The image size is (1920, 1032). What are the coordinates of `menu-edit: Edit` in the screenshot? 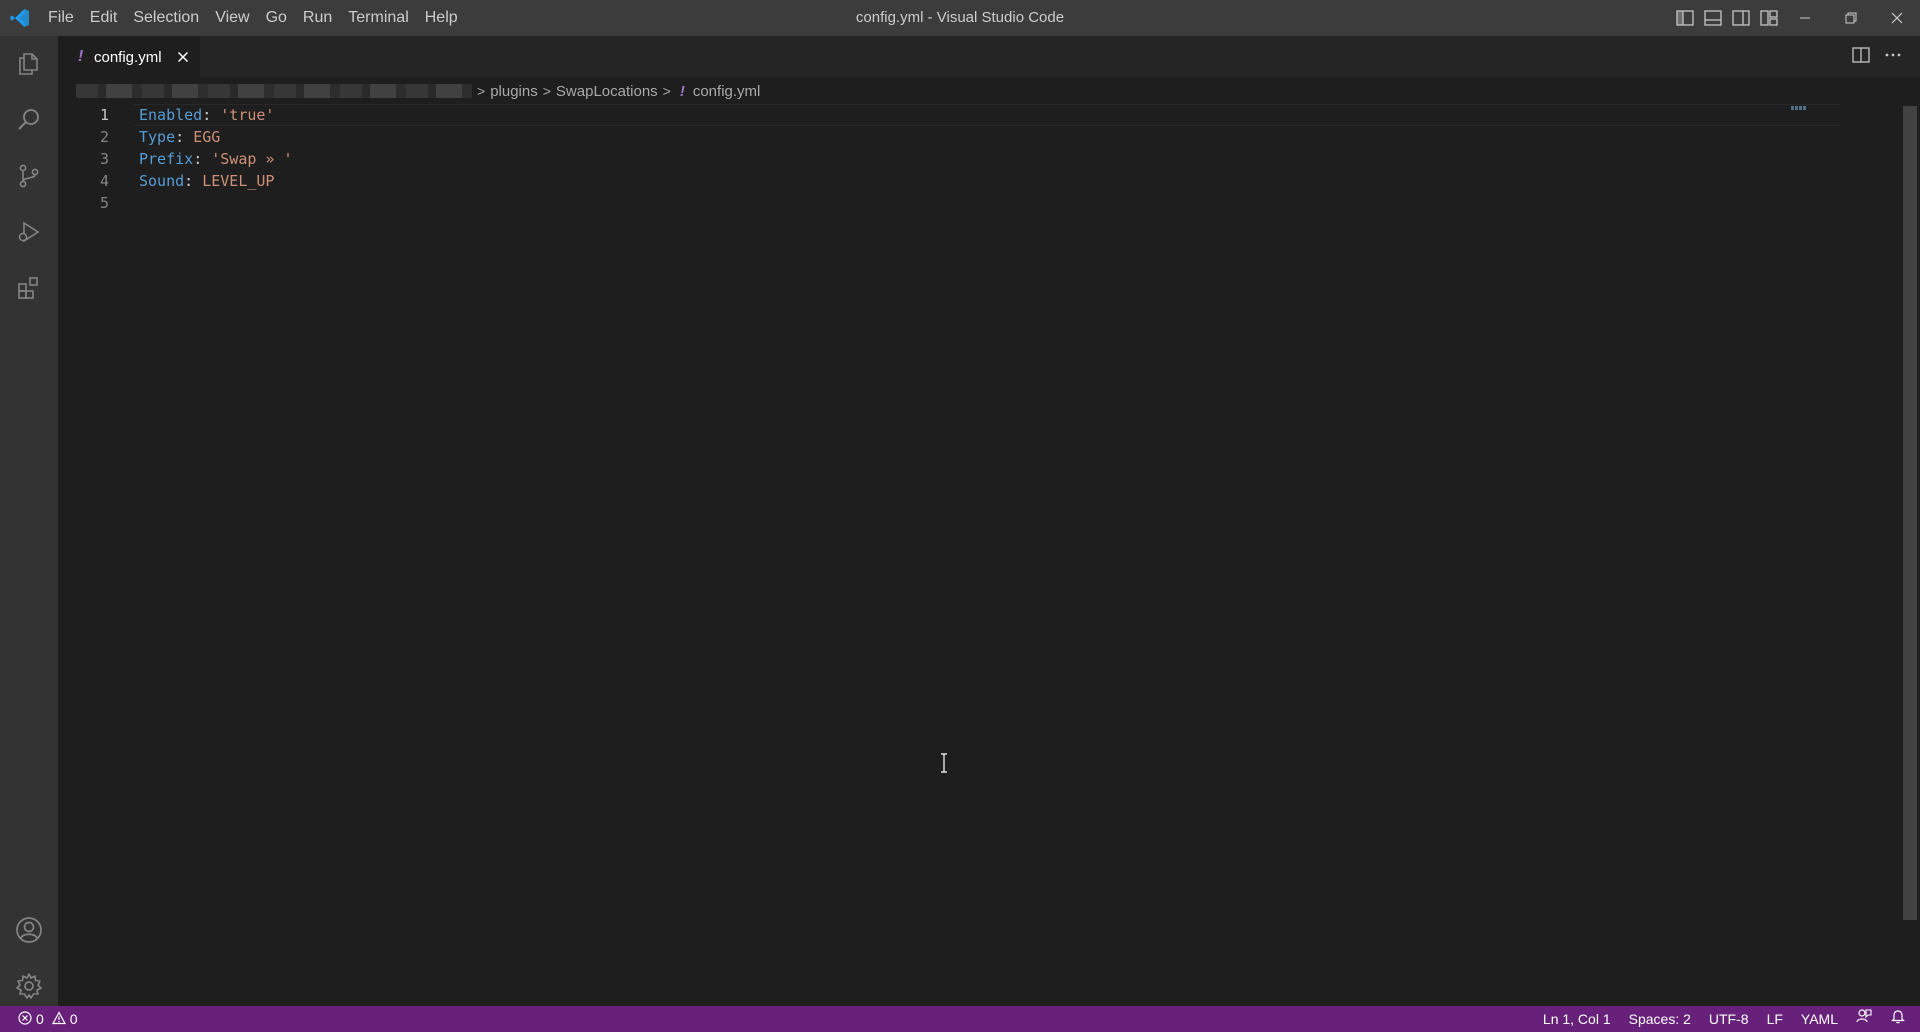 It's located at (104, 18).